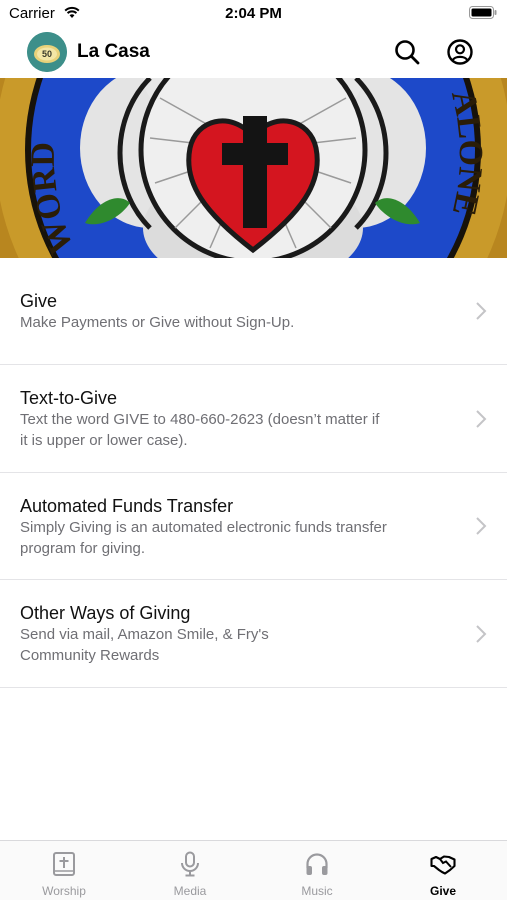 The image size is (507, 900). I want to click on battery-icon, so click(483, 12).